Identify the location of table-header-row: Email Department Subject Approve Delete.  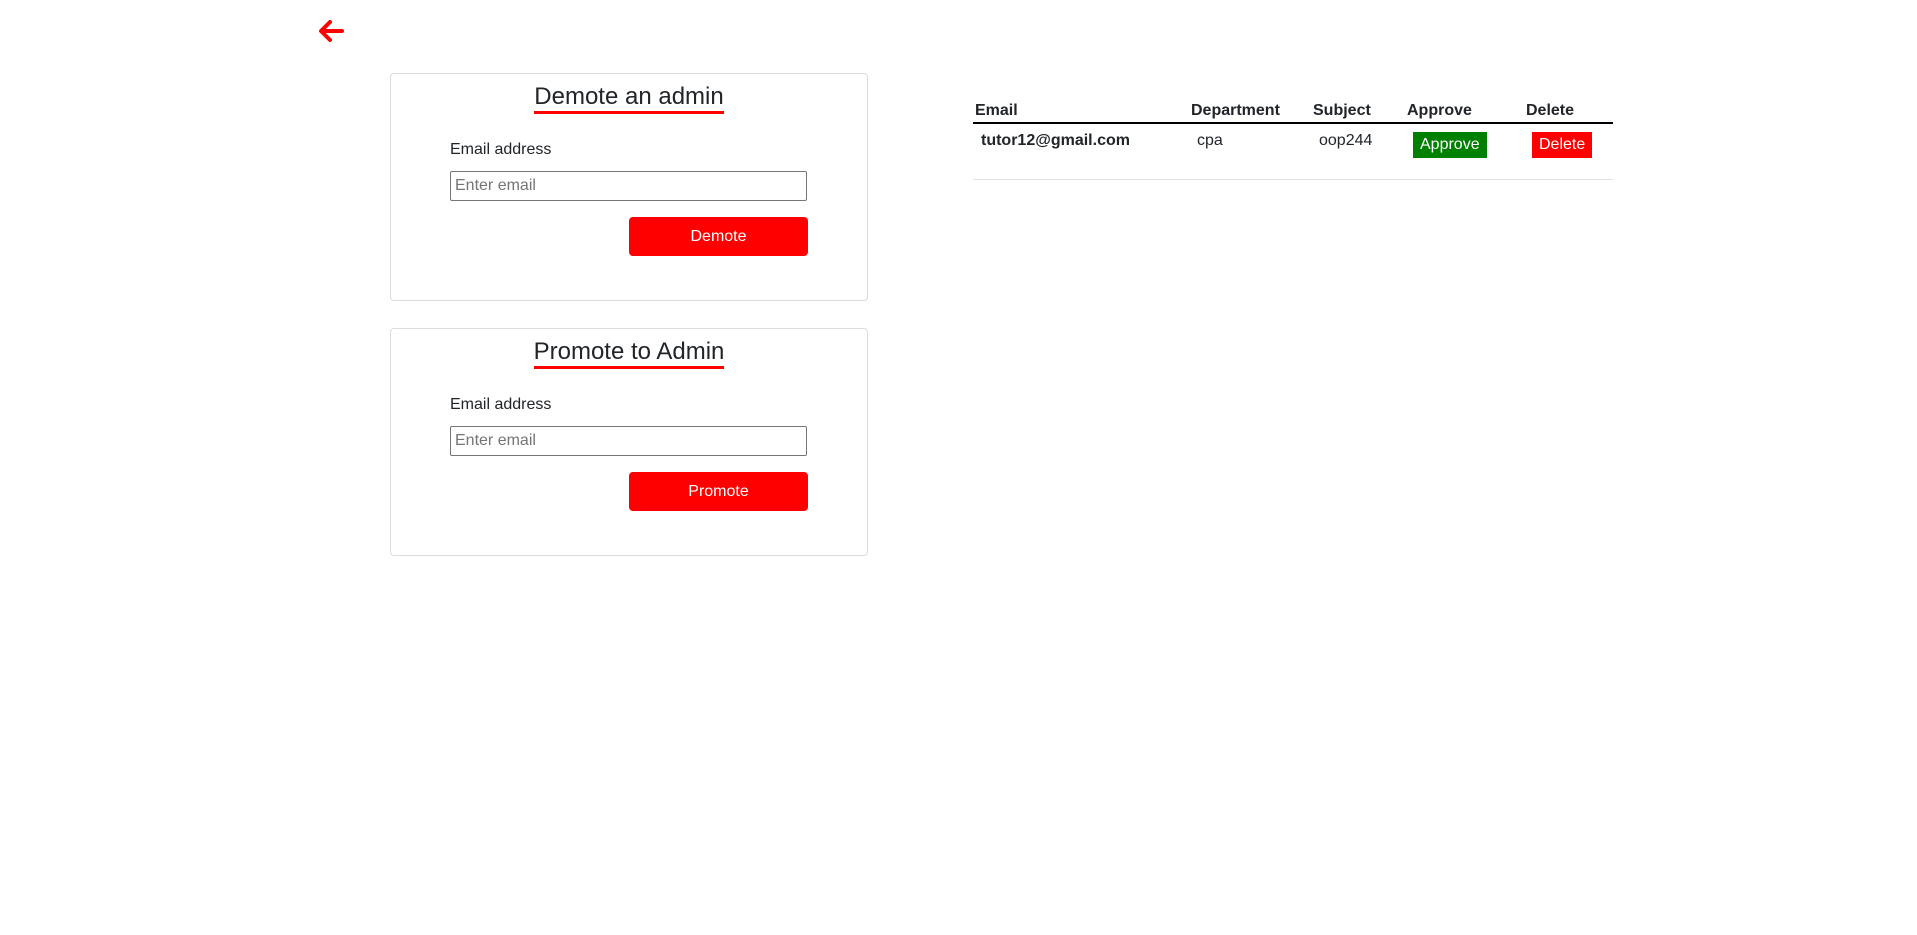
(1293, 111).